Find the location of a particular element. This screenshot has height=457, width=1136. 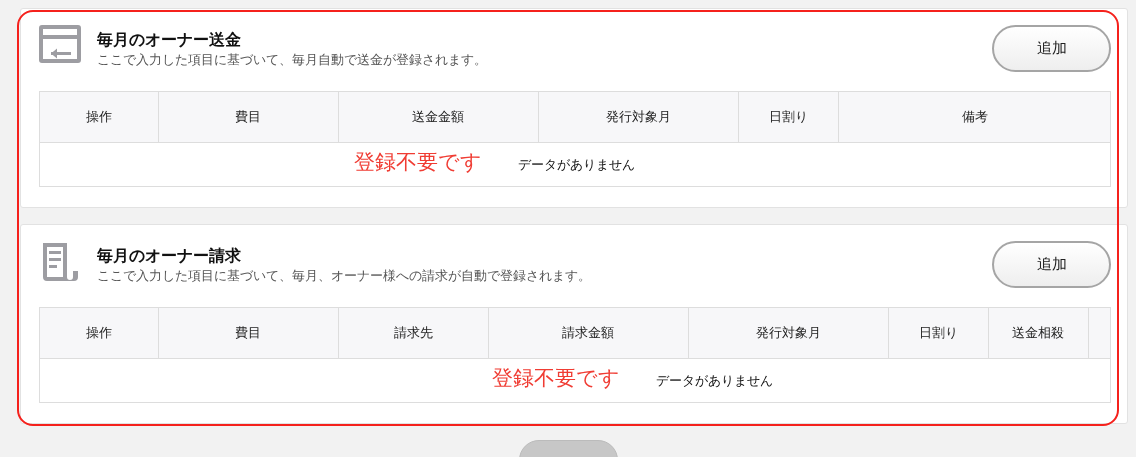

column-header: 請求金額 is located at coordinates (588, 333).